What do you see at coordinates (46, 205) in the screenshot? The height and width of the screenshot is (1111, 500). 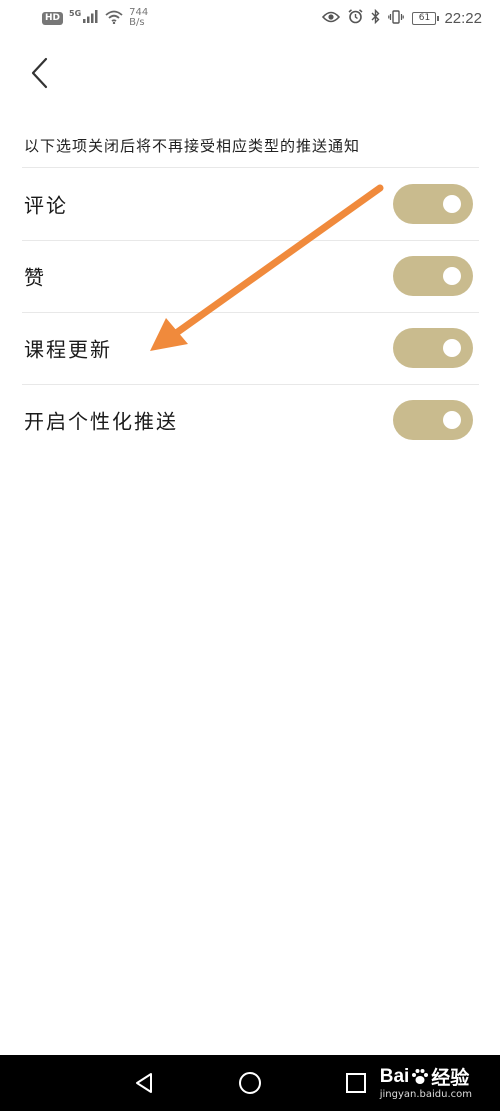 I see `setting-label: 评论` at bounding box center [46, 205].